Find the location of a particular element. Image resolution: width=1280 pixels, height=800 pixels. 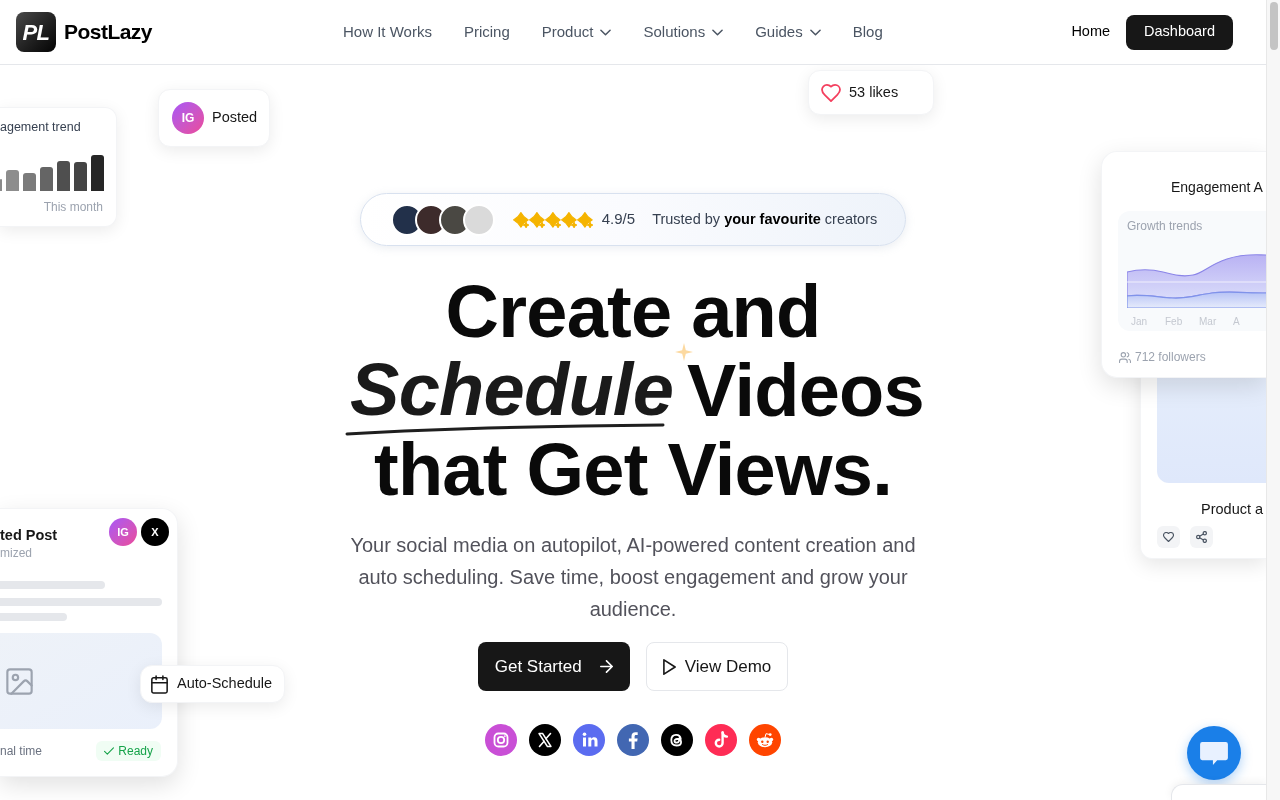

secondary-button: View Demo is located at coordinates (717, 666).